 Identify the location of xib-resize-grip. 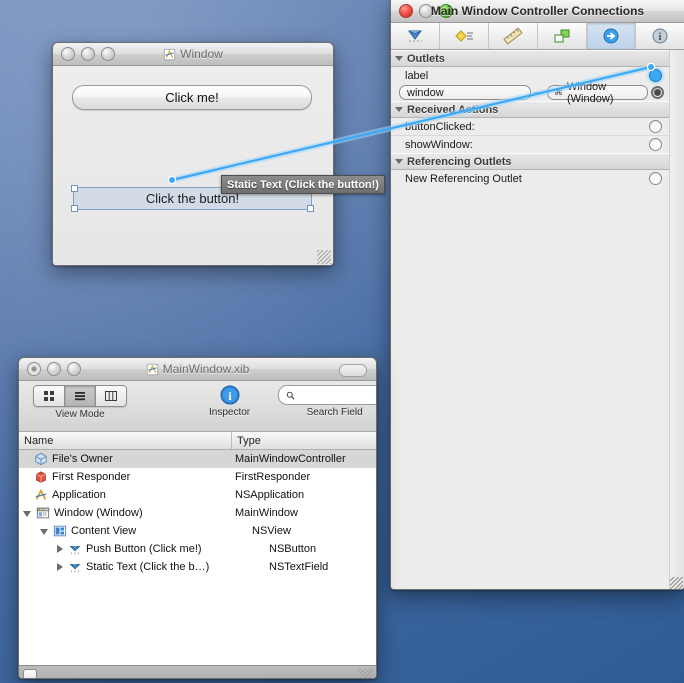
(366, 673).